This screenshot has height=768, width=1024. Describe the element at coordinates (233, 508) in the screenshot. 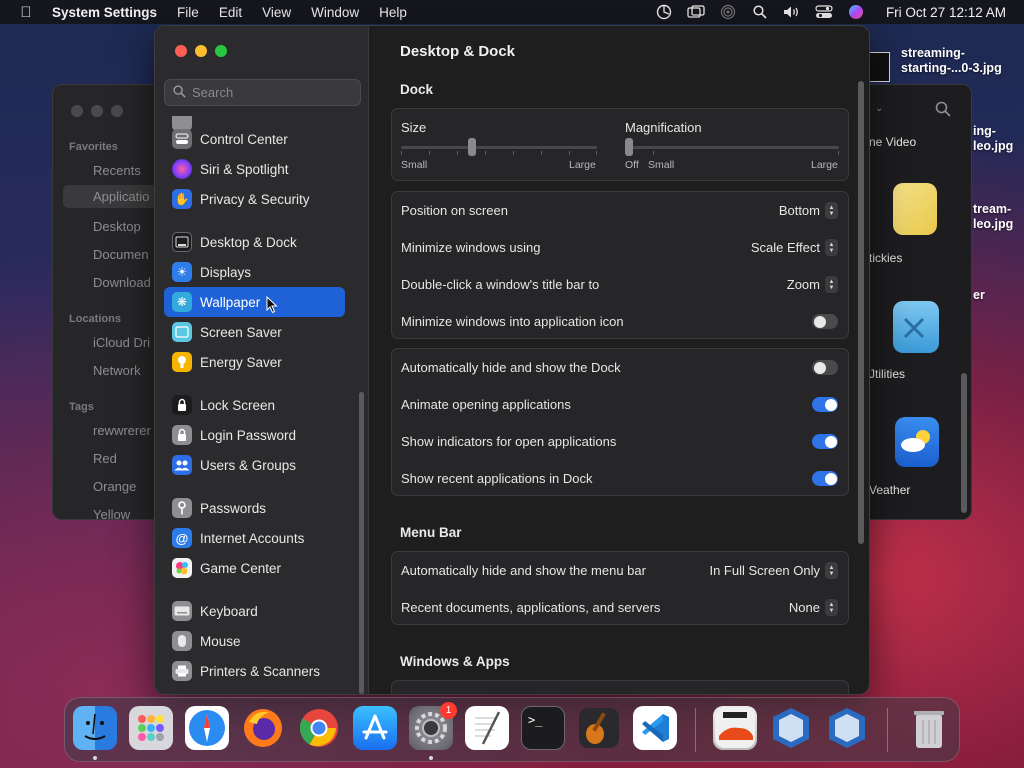

I see `sidebar-item-label: Passwords` at that location.